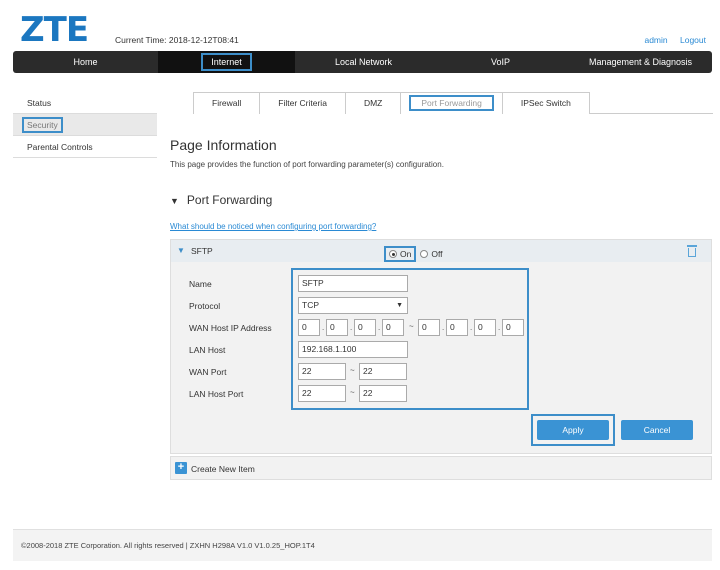 Image resolution: width=720 pixels, height=570 pixels. I want to click on wan-ip-start-octet-4: 0, so click(393, 327).